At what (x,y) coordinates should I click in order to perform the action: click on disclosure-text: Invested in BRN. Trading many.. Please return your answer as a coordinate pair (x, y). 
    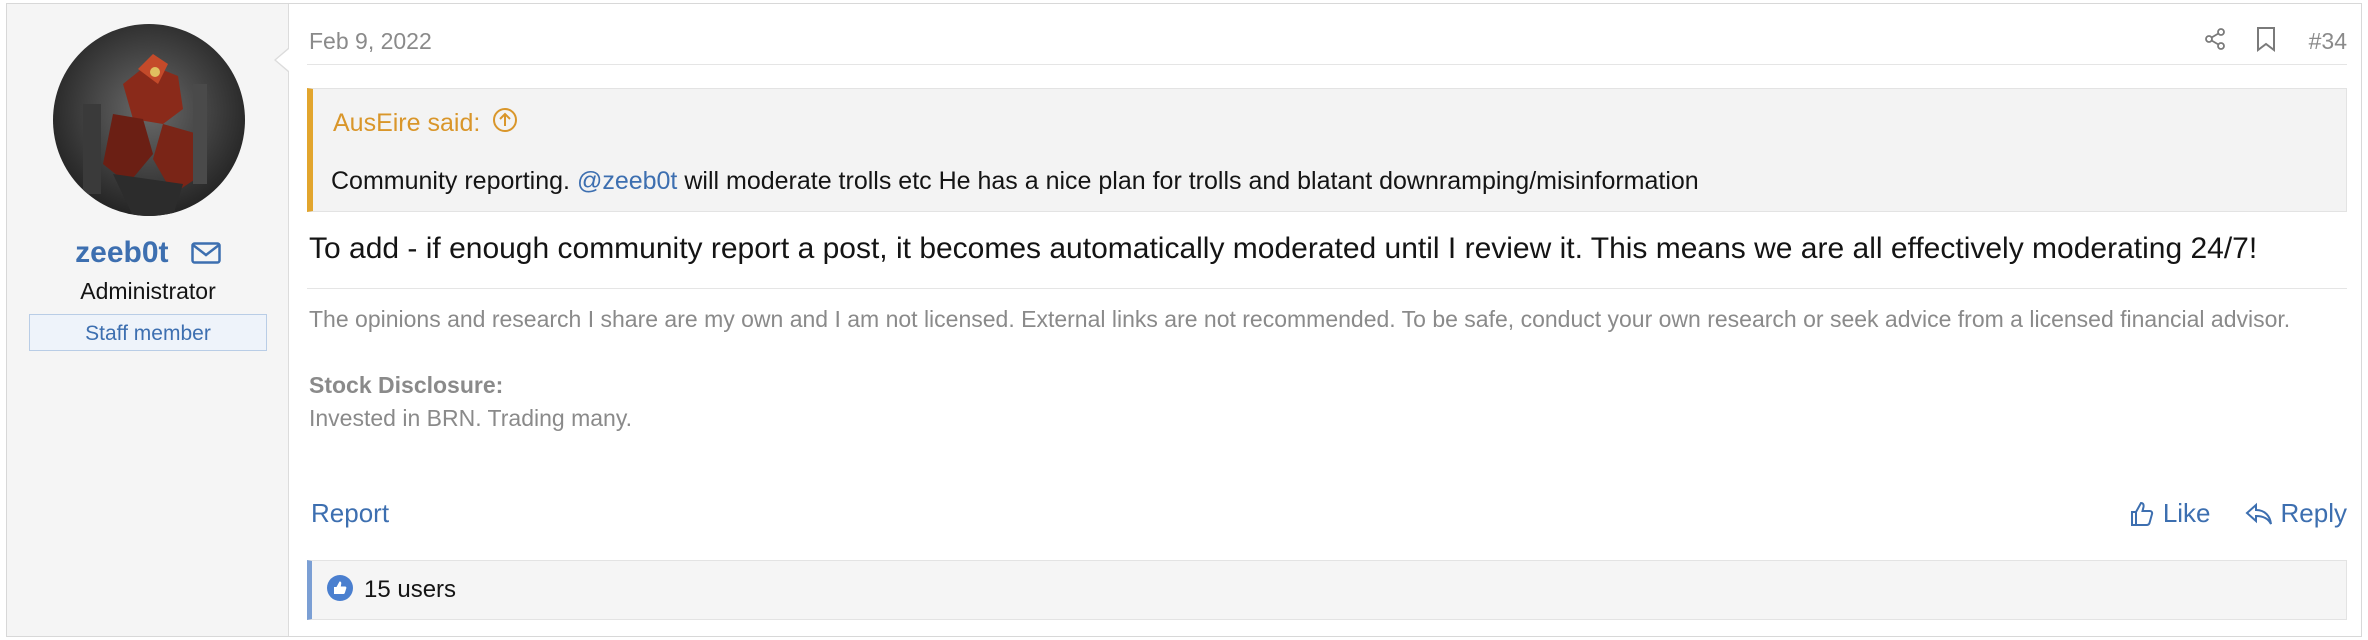
    Looking at the image, I should click on (470, 418).